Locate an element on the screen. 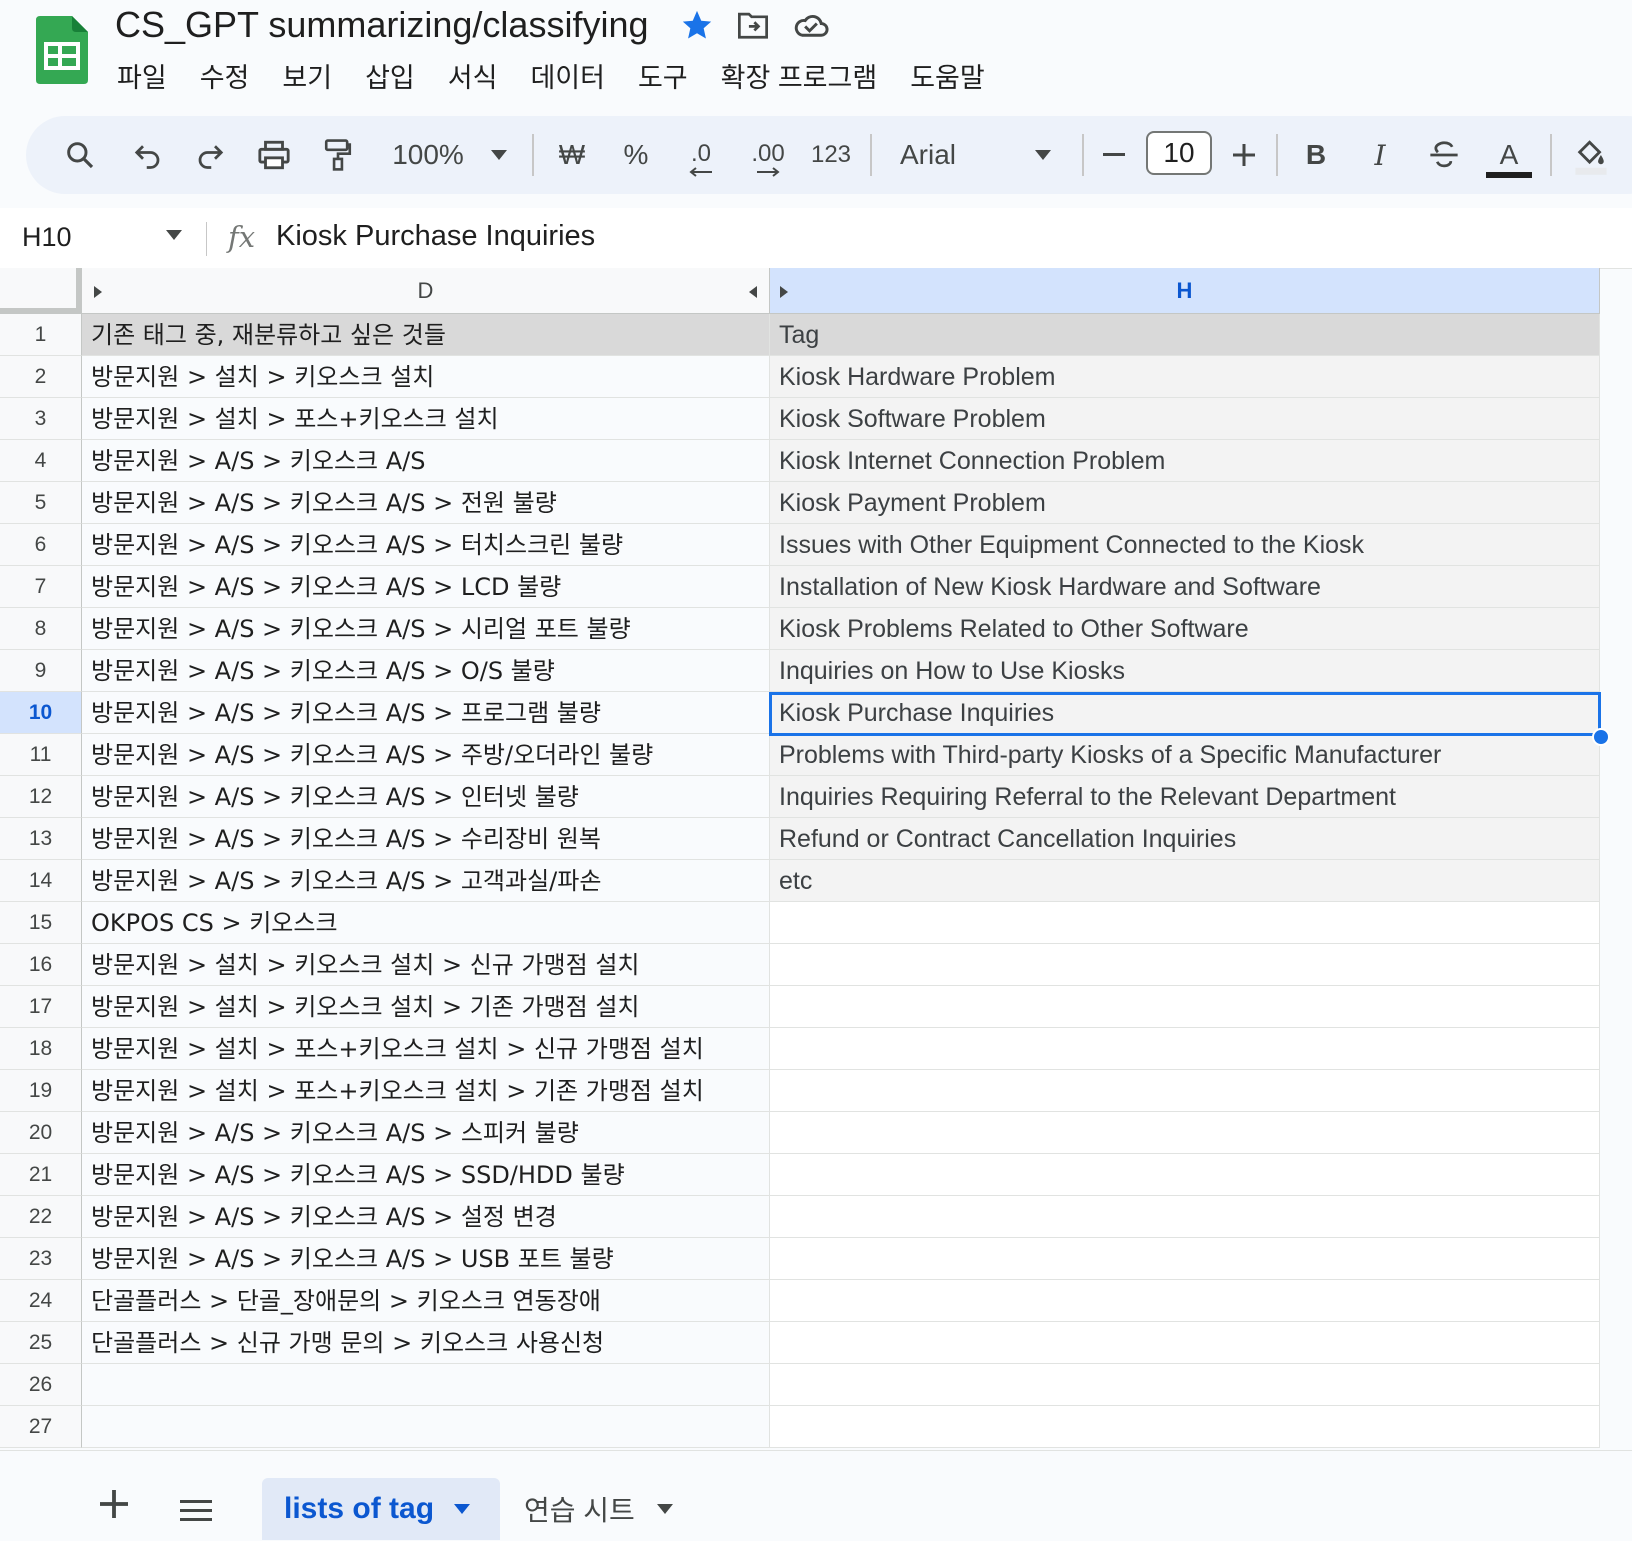 This screenshot has height=1541, width=1632. expand-columns-icon is located at coordinates (784, 292).